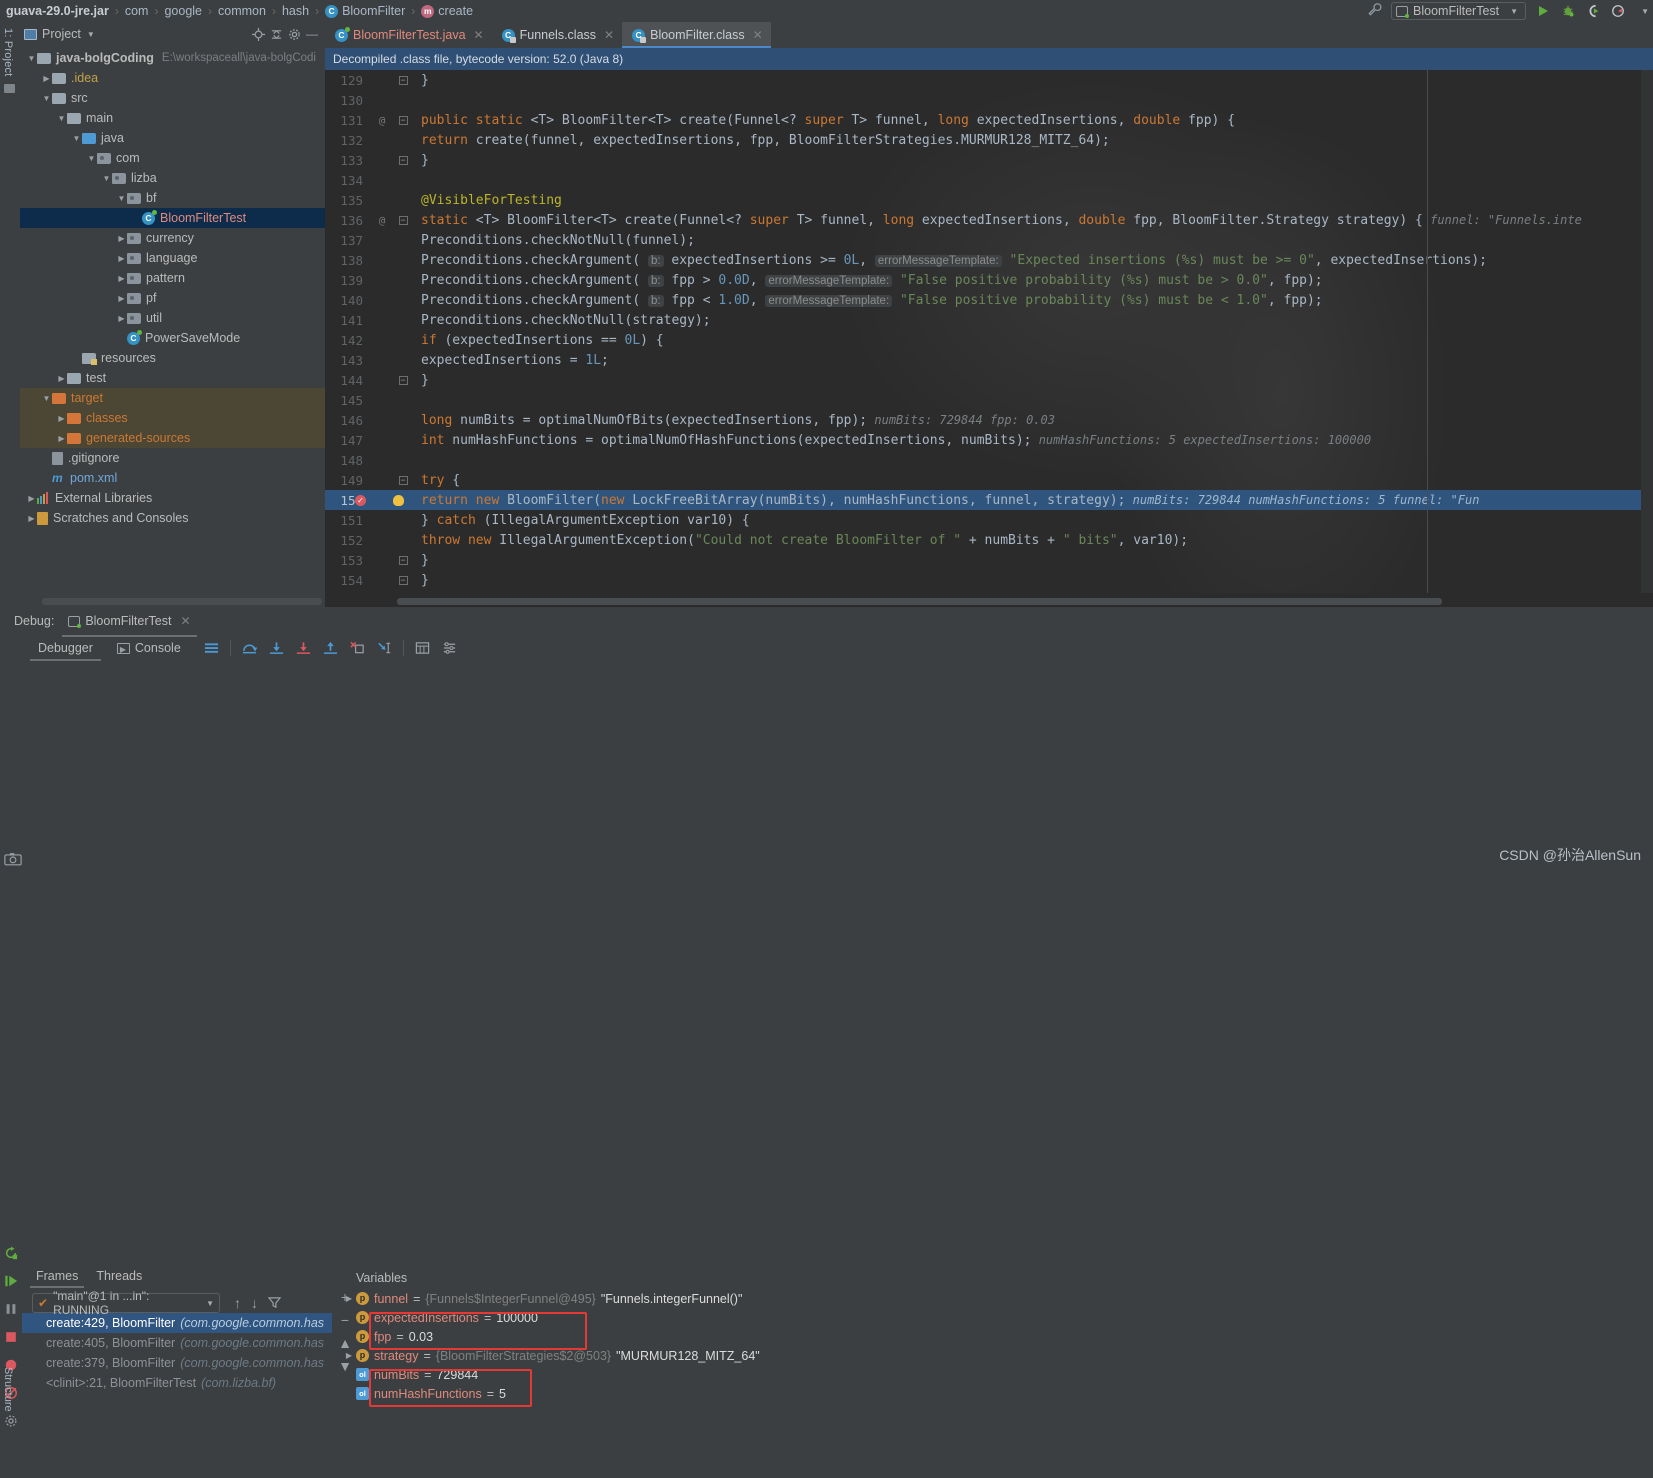 The height and width of the screenshot is (1478, 1653). I want to click on debug-settings-icon, so click(11, 1420).